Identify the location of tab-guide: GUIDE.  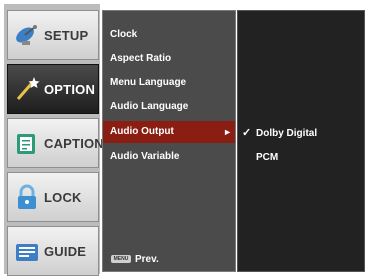
(53, 251).